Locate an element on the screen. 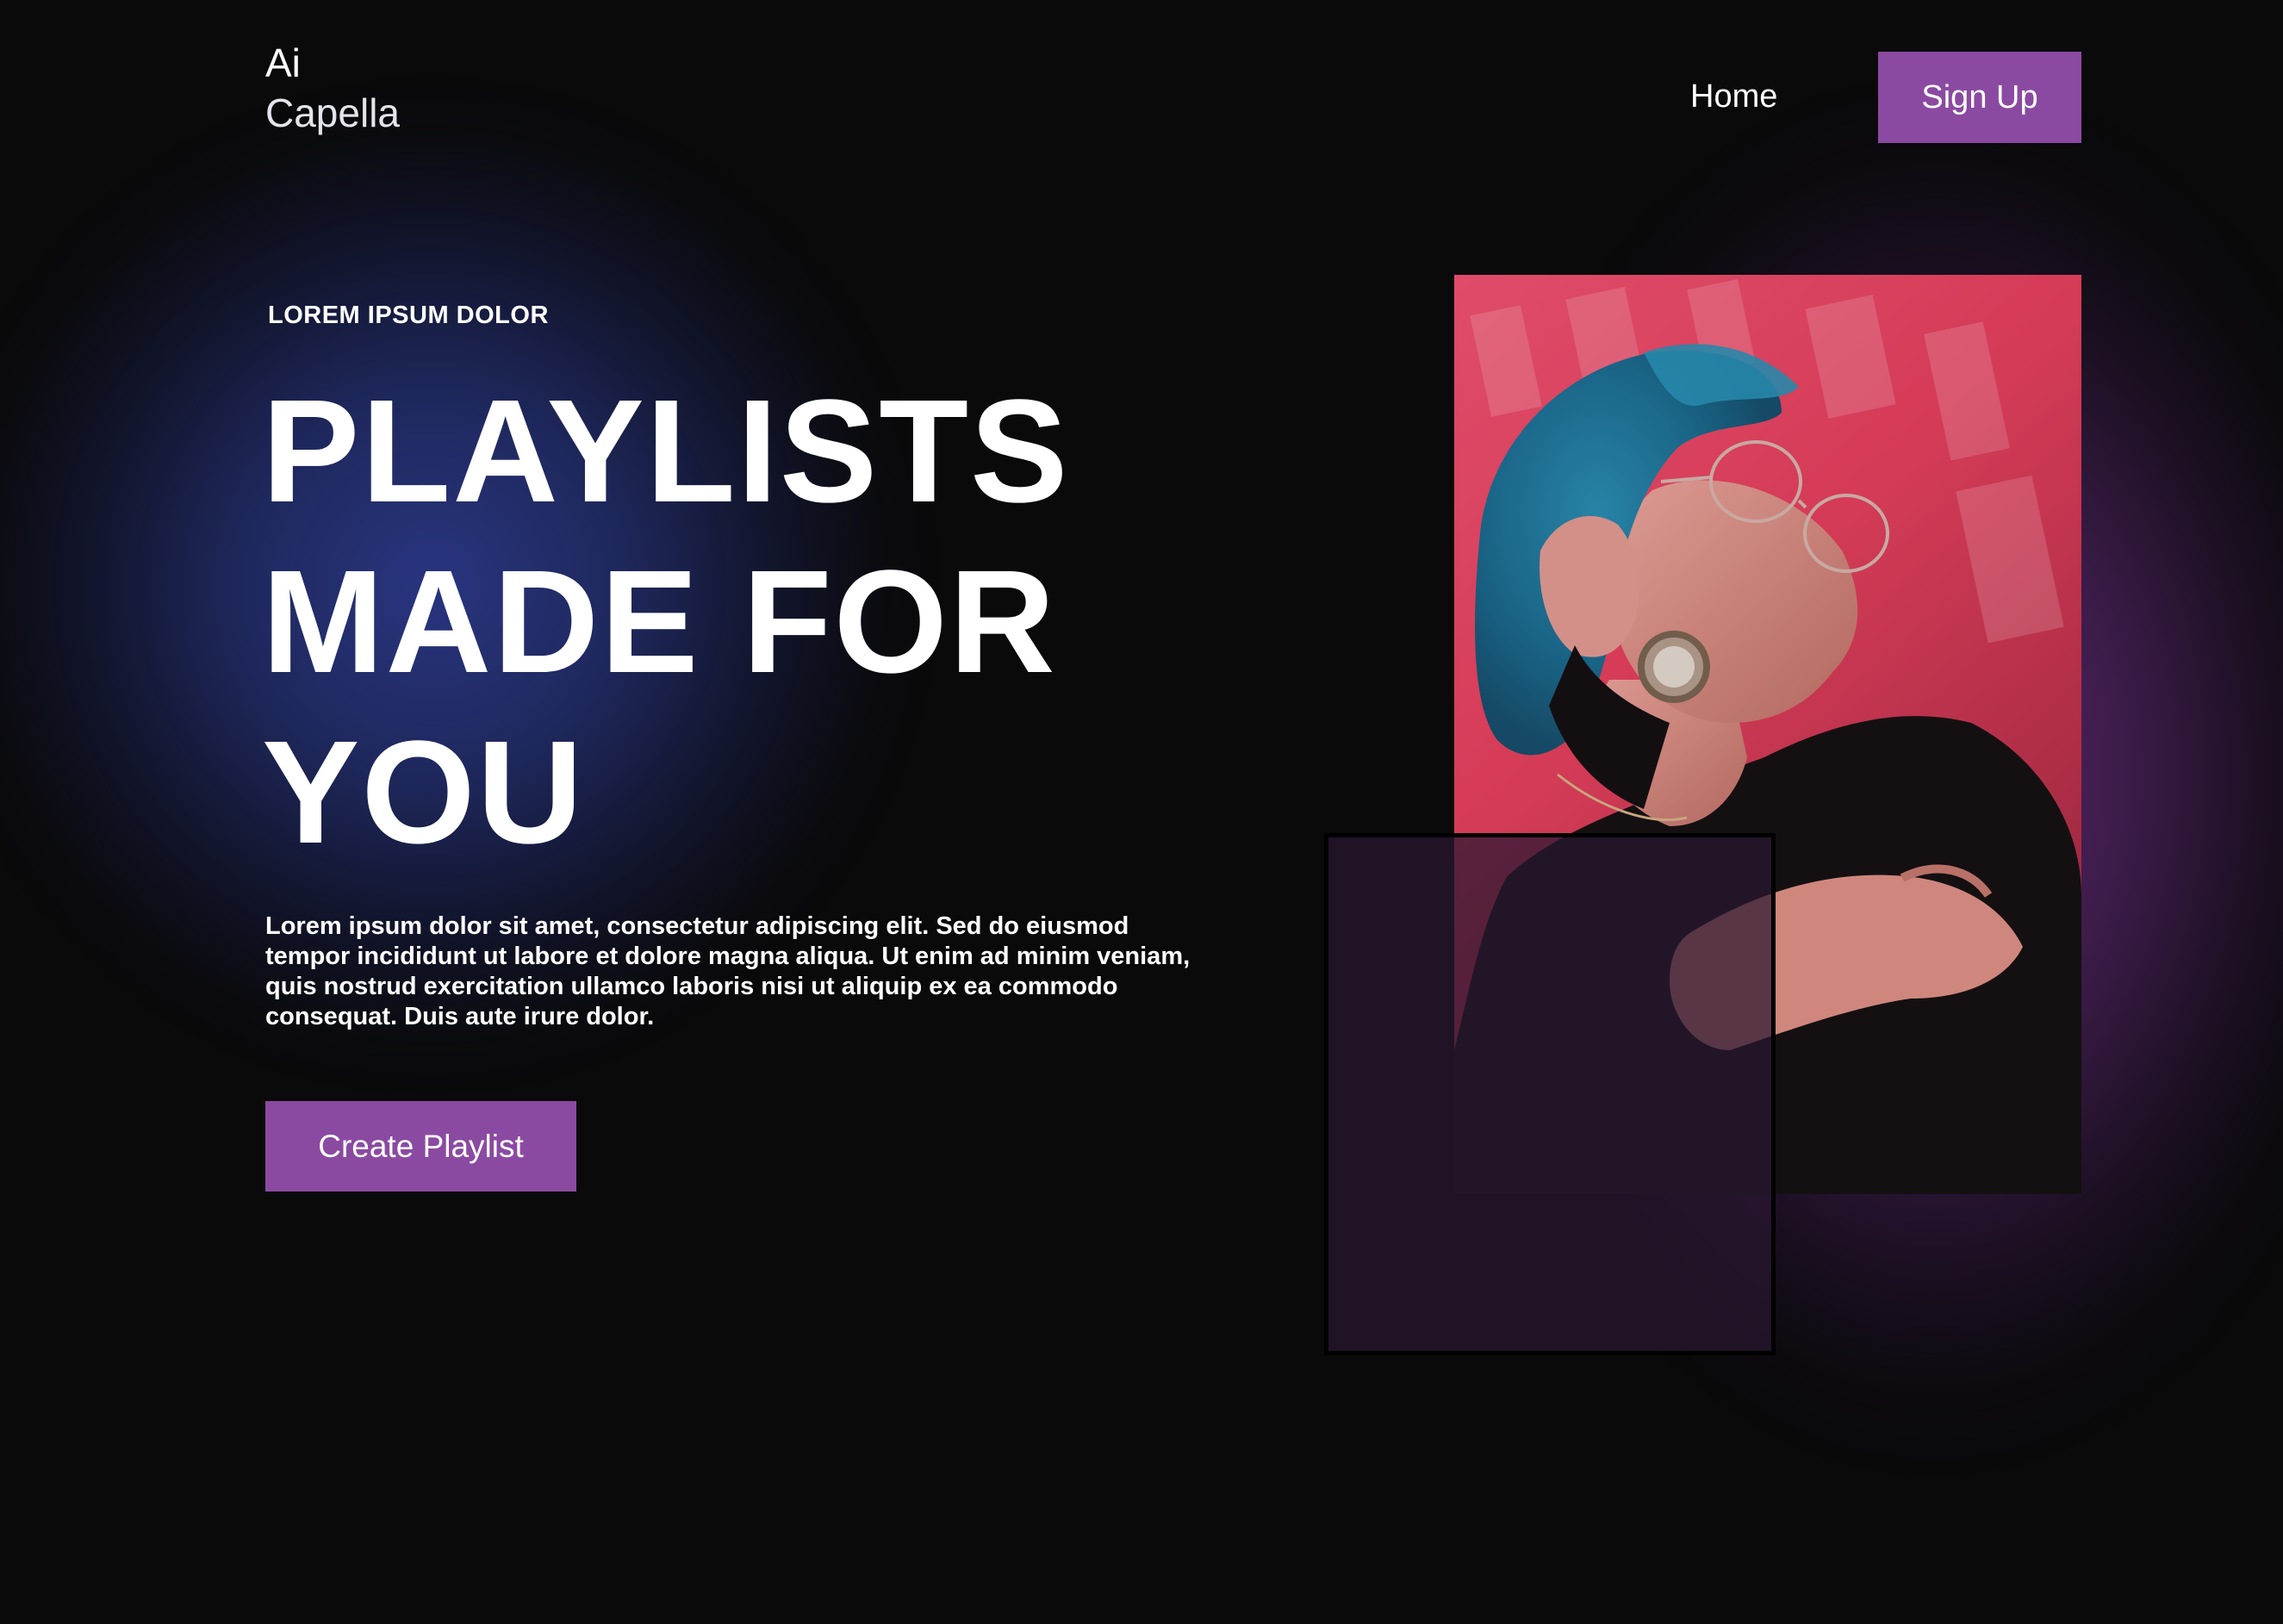 Image resolution: width=2283 pixels, height=1624 pixels. logo: Ai Capella is located at coordinates (332, 88).